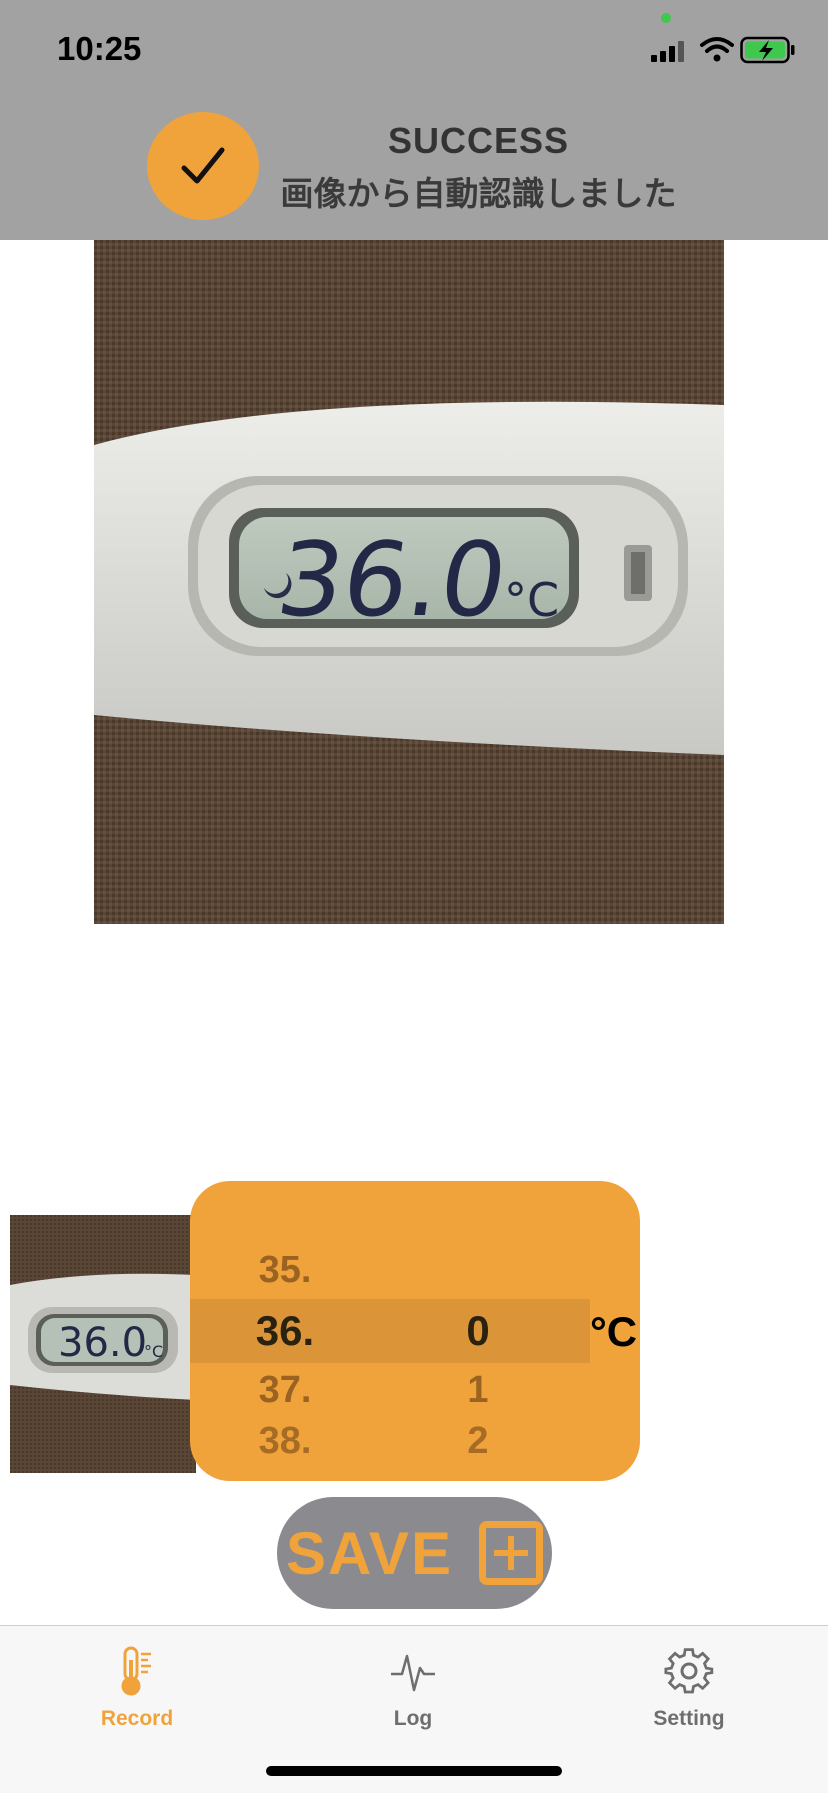 This screenshot has height=1793, width=828. I want to click on home-indicator, so click(414, 1771).